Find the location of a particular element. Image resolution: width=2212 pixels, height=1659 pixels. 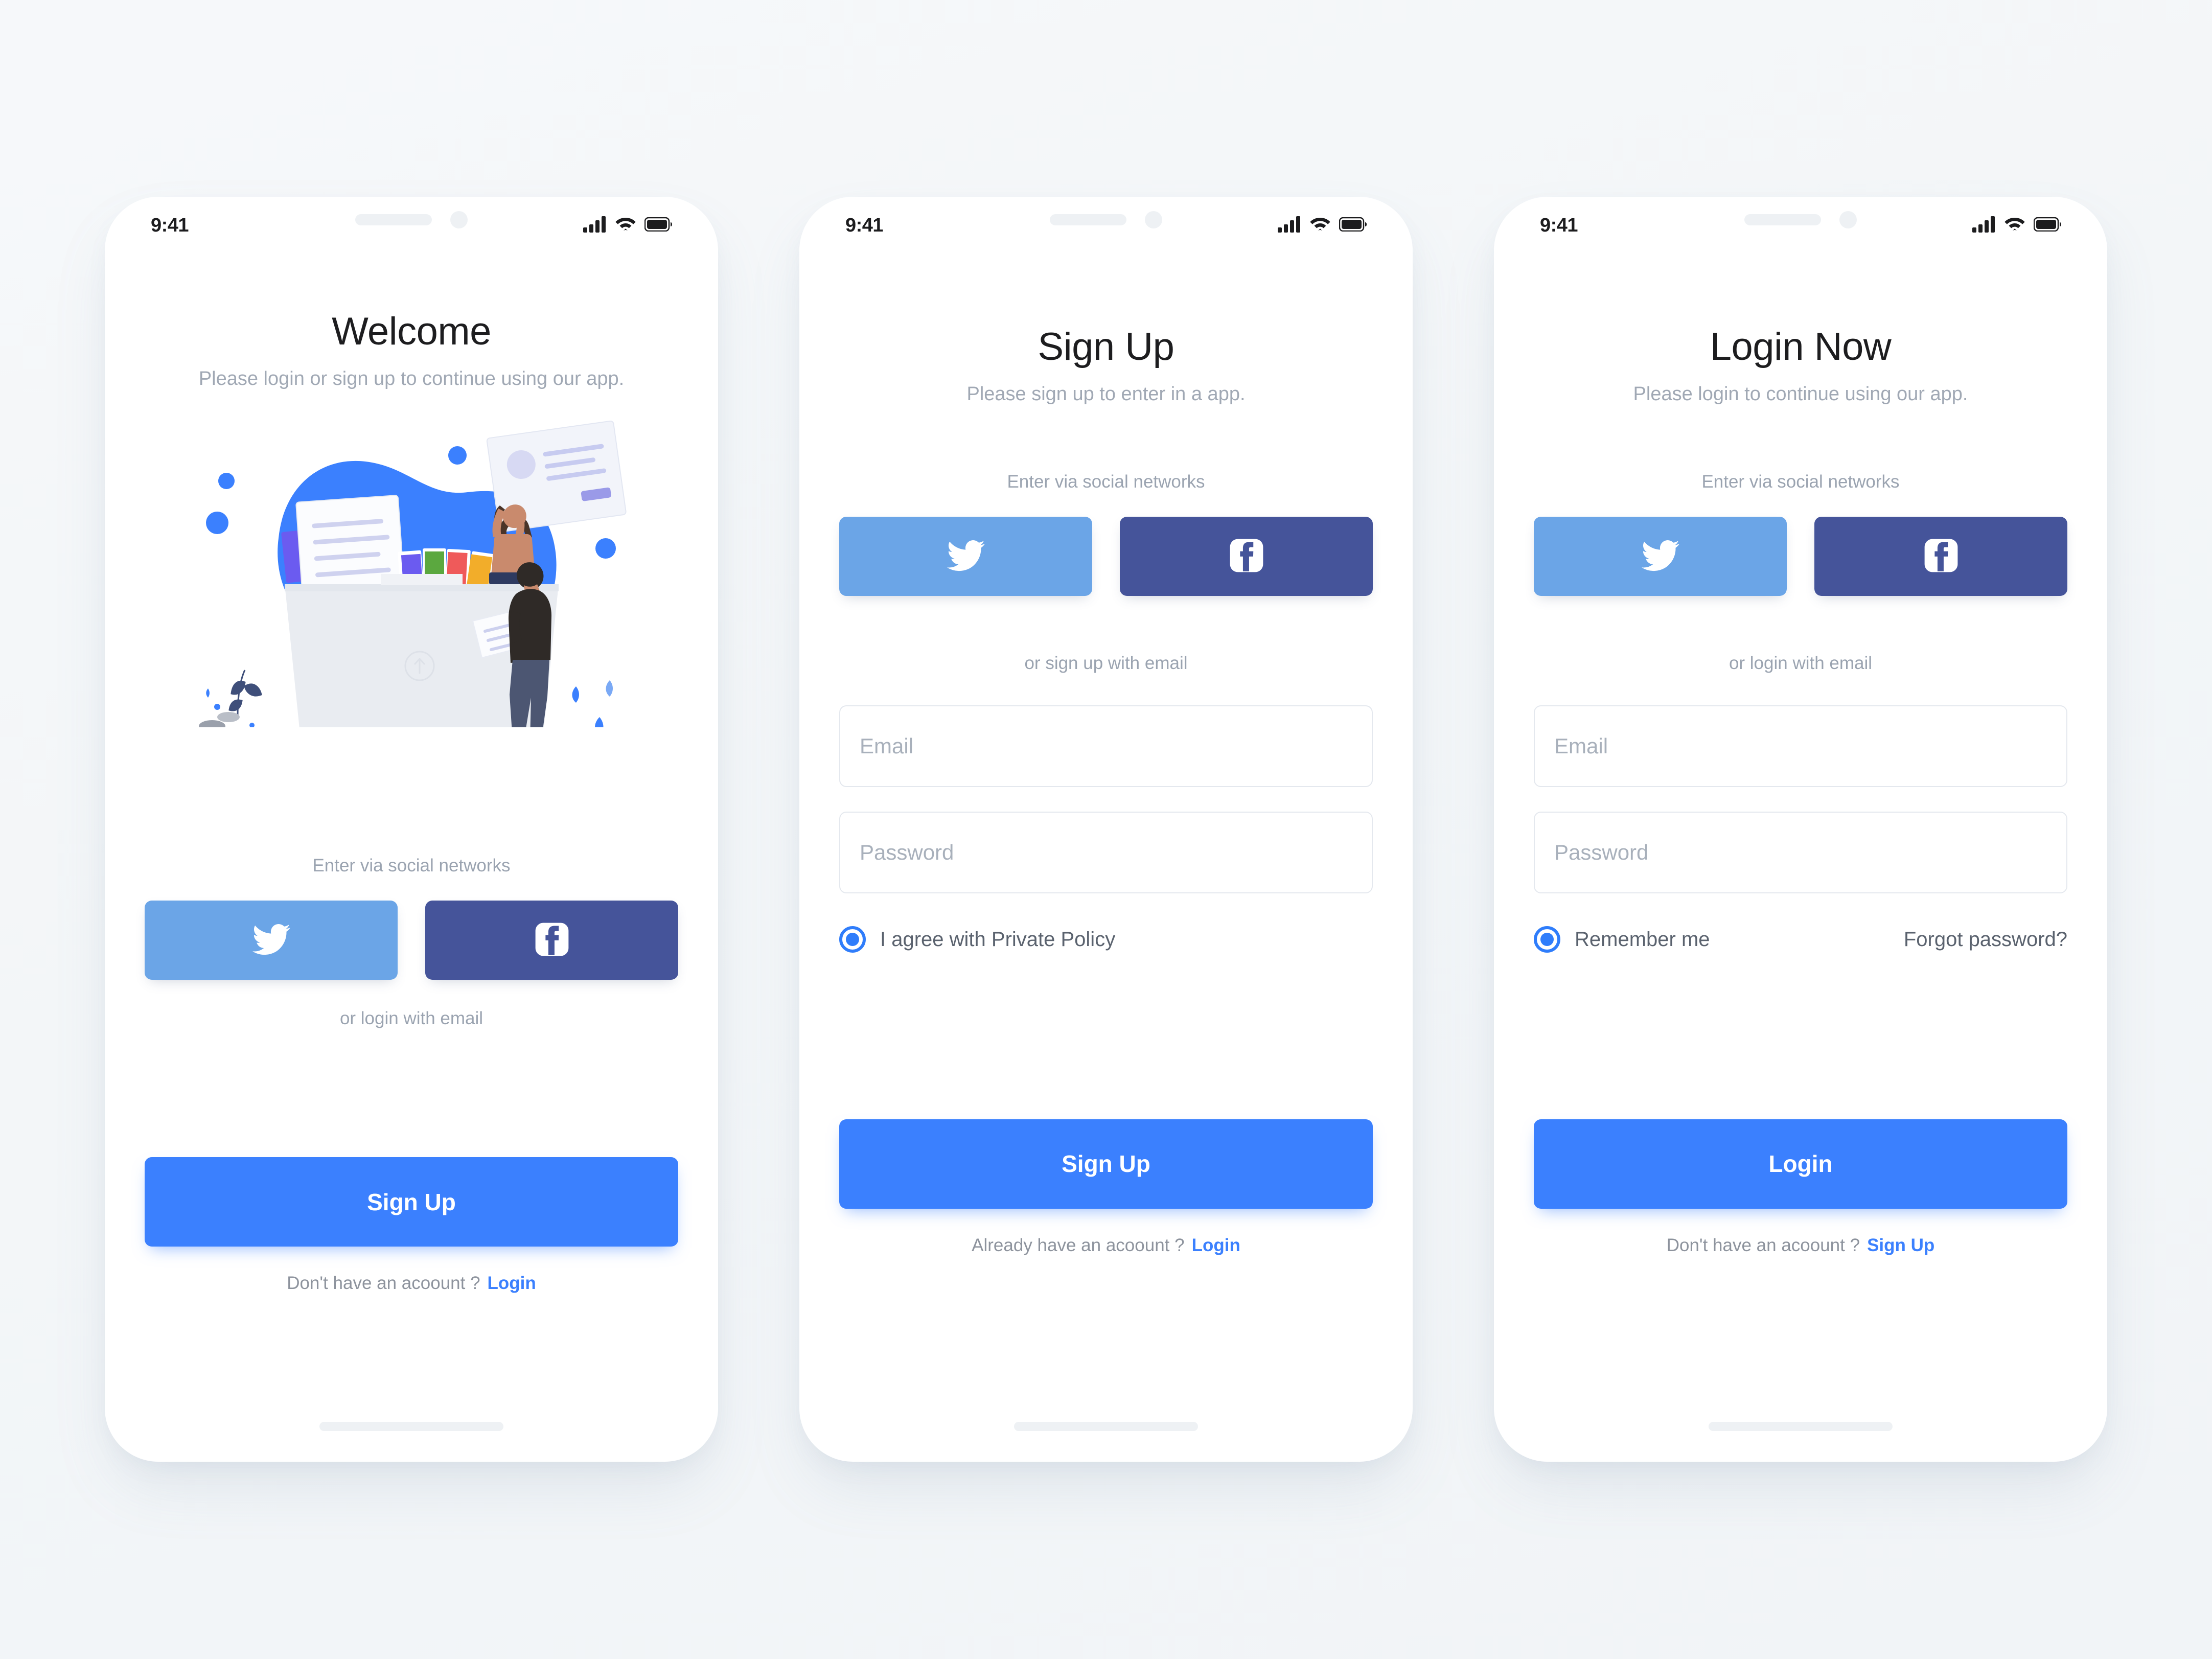

page-title: Sign Up is located at coordinates (1106, 346).